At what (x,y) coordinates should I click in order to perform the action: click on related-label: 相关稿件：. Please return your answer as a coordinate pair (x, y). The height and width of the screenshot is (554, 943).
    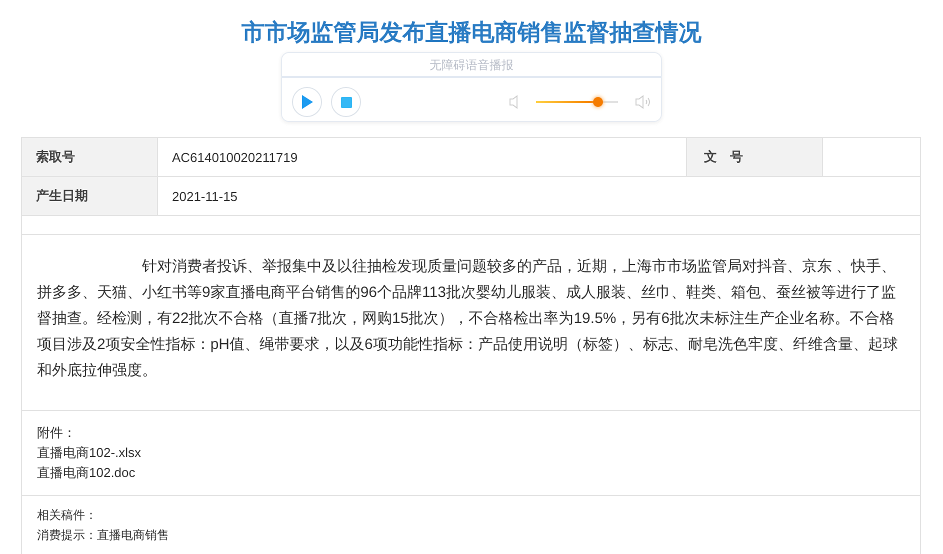
    Looking at the image, I should click on (67, 515).